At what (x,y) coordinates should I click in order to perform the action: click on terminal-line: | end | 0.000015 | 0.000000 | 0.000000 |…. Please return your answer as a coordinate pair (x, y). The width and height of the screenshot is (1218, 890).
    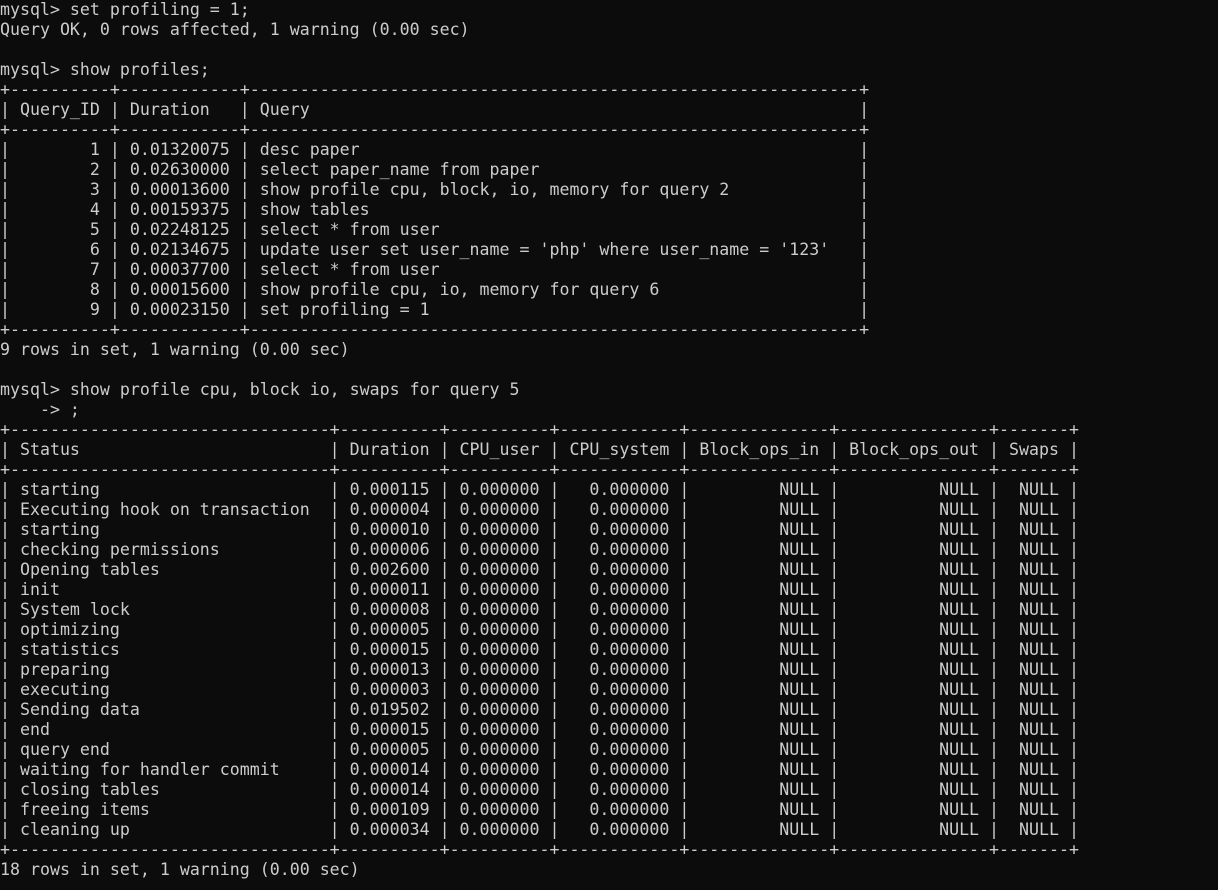
    Looking at the image, I should click on (539, 729).